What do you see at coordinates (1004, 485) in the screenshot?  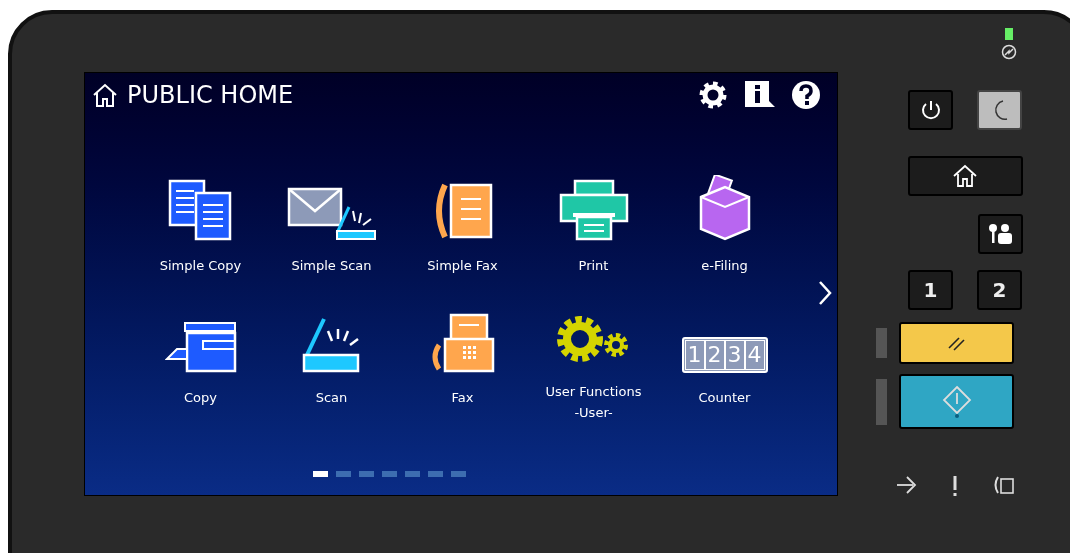 I see `fax-handset-icon` at bounding box center [1004, 485].